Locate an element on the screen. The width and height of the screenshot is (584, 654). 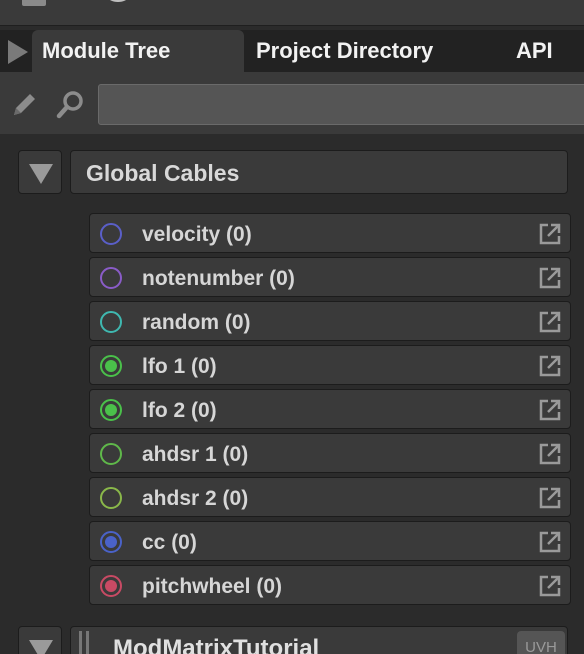
cable-label: cc (0) is located at coordinates (169, 542).